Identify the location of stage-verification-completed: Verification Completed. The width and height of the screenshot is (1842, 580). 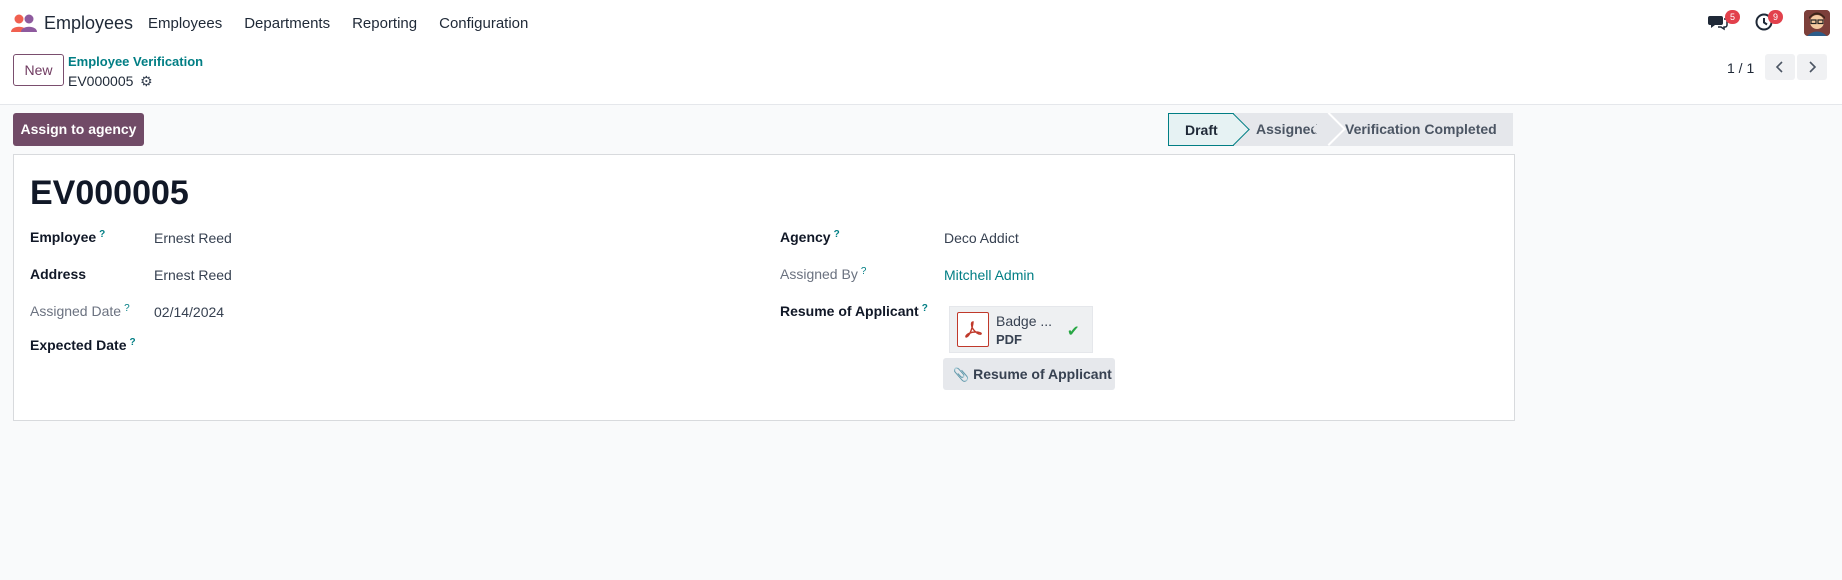
(1421, 129).